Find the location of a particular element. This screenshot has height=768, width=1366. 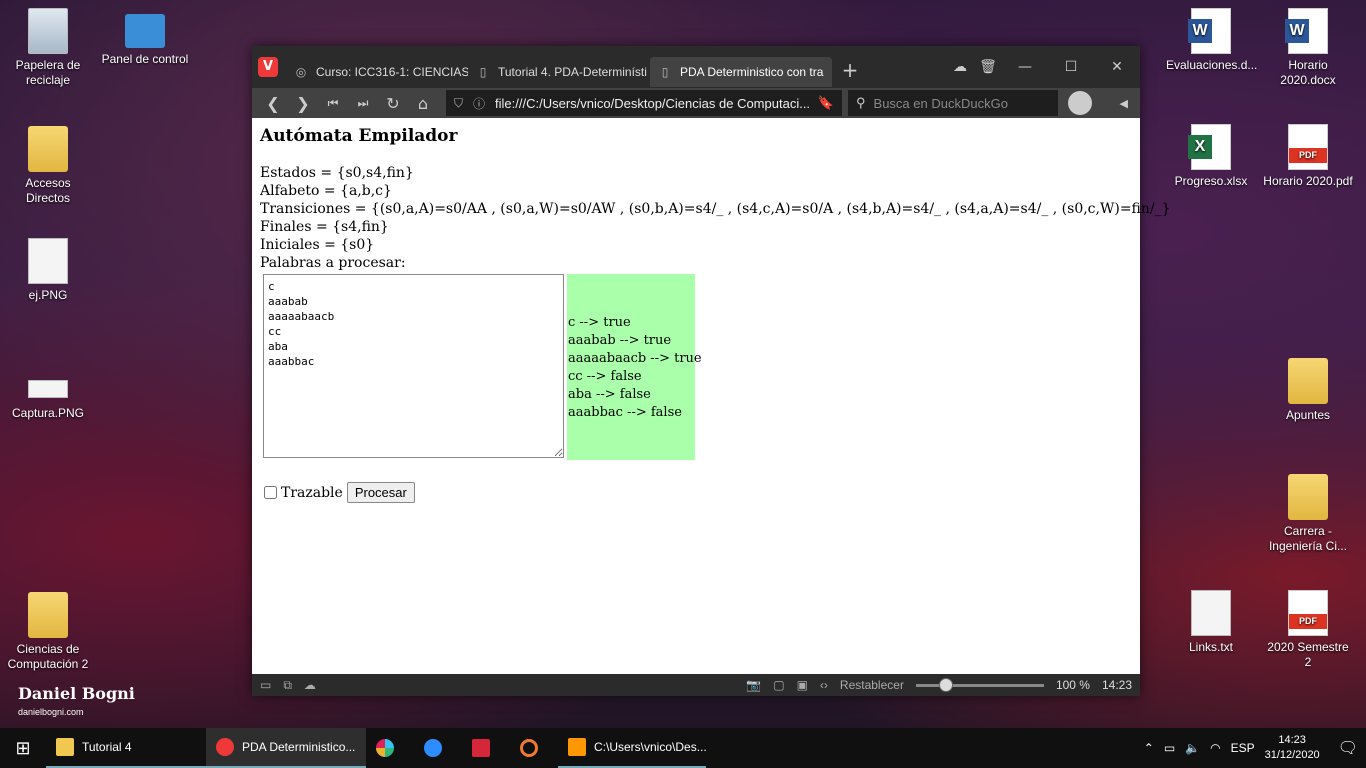

new-tab-icon: + is located at coordinates (850, 70).